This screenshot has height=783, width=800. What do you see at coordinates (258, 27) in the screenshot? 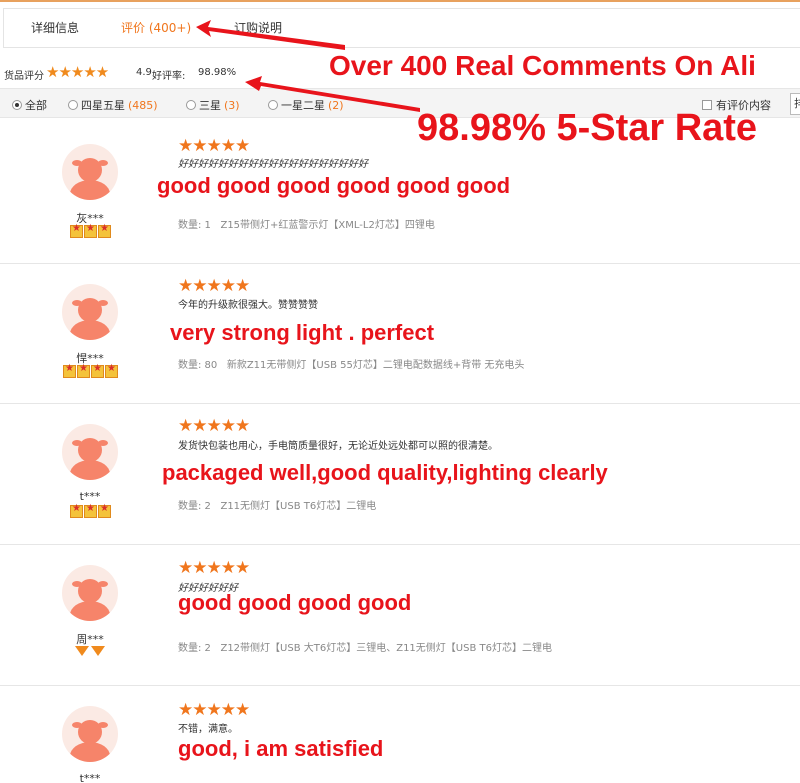
I see `tab-order-info: 订购说明` at bounding box center [258, 27].